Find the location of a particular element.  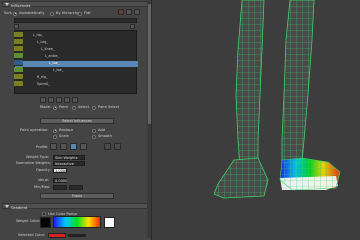

sort-label: Sort: is located at coordinates (8, 13).